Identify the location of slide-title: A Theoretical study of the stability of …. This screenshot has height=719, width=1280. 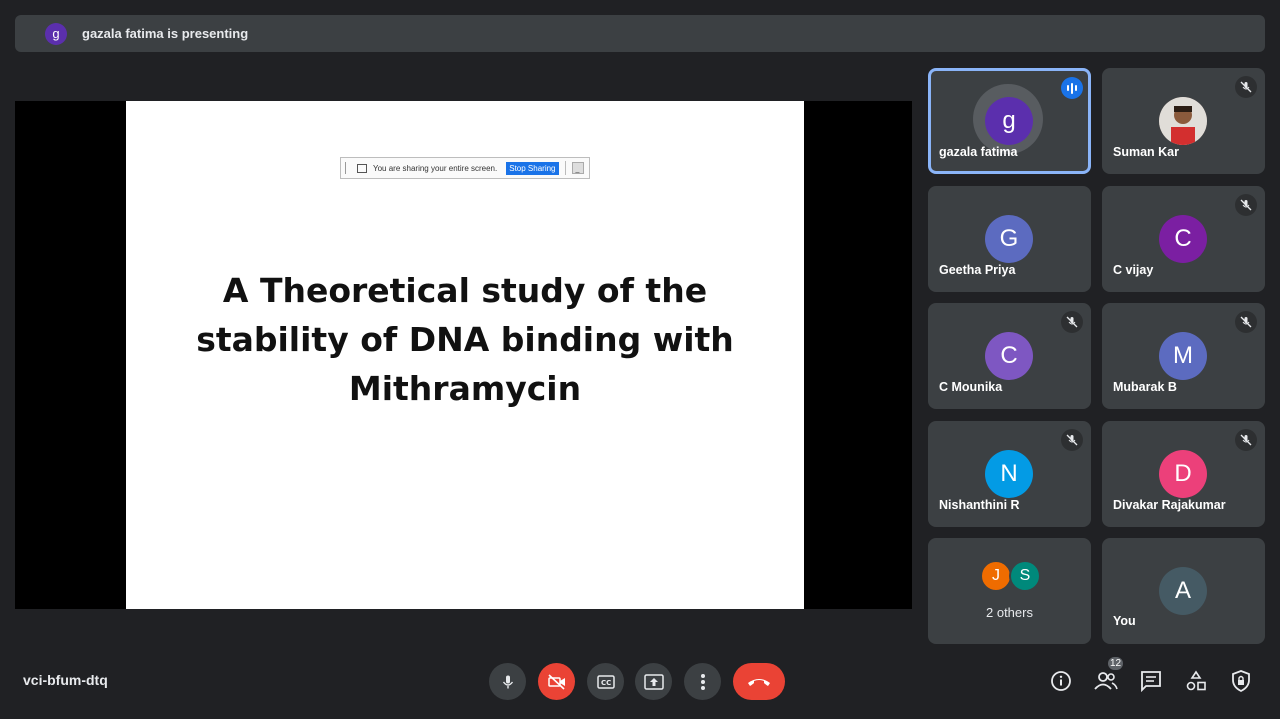
(465, 339).